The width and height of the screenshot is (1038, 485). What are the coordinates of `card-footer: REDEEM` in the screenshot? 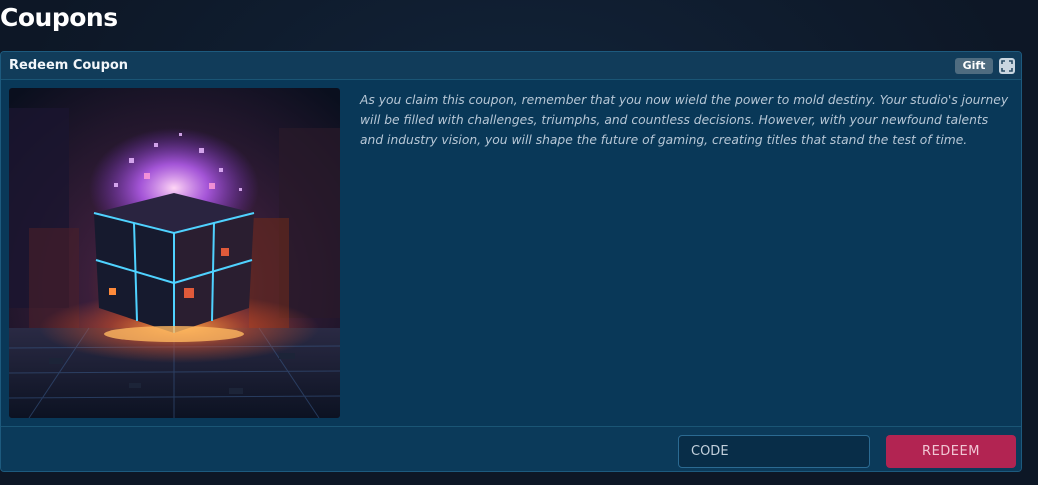 It's located at (511, 448).